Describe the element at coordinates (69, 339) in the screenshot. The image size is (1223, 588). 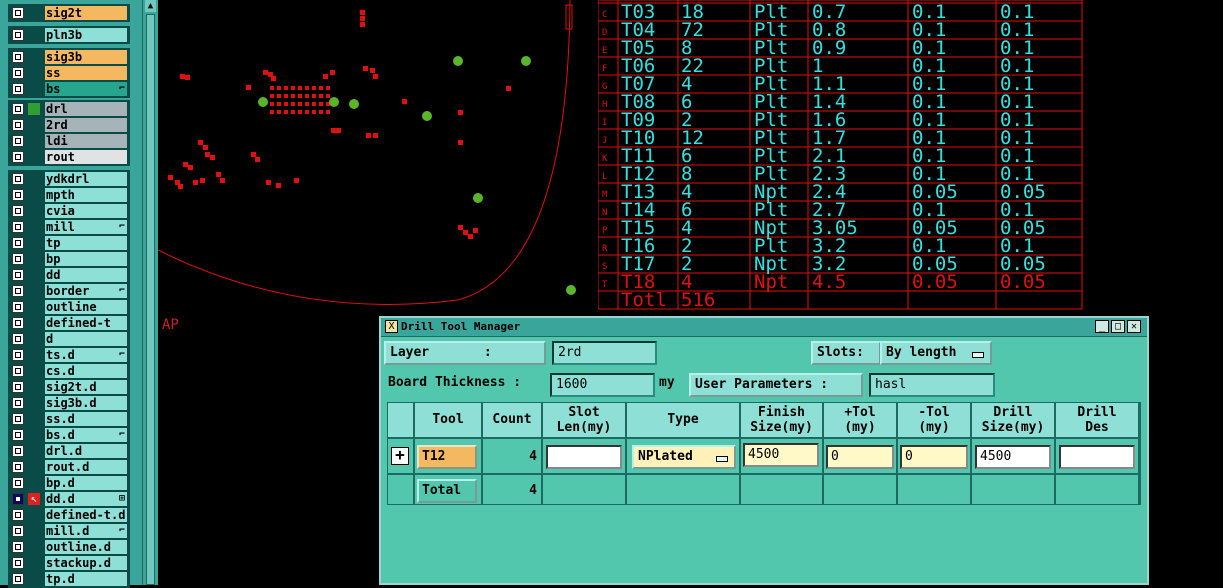
I see `layer-row: d` at that location.